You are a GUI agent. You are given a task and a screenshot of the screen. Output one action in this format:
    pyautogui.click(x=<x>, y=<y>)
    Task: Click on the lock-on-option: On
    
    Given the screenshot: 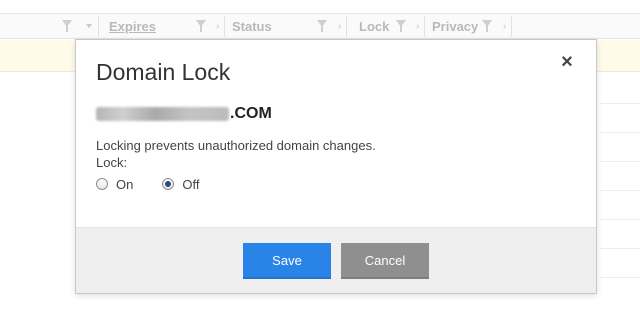 What is the action you would take?
    pyautogui.click(x=114, y=184)
    